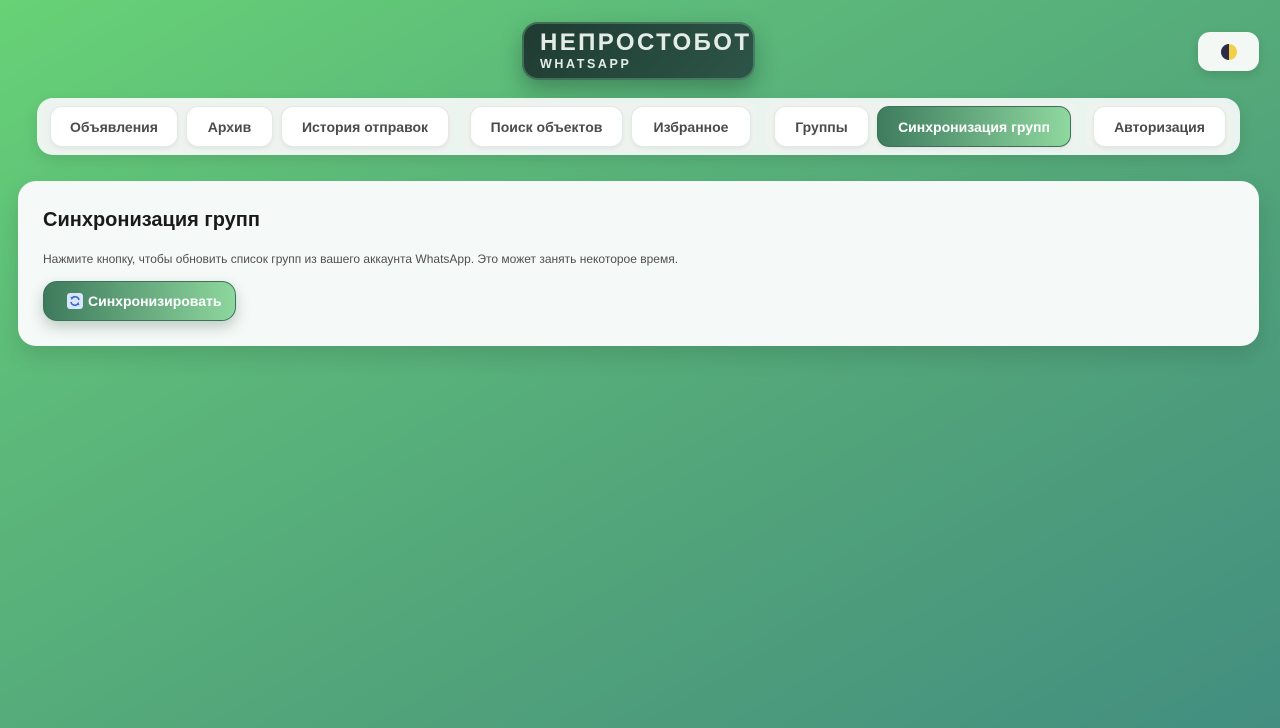 Image resolution: width=1280 pixels, height=728 pixels. Describe the element at coordinates (114, 126) in the screenshot. I see `tab-ads: Объявления` at that location.